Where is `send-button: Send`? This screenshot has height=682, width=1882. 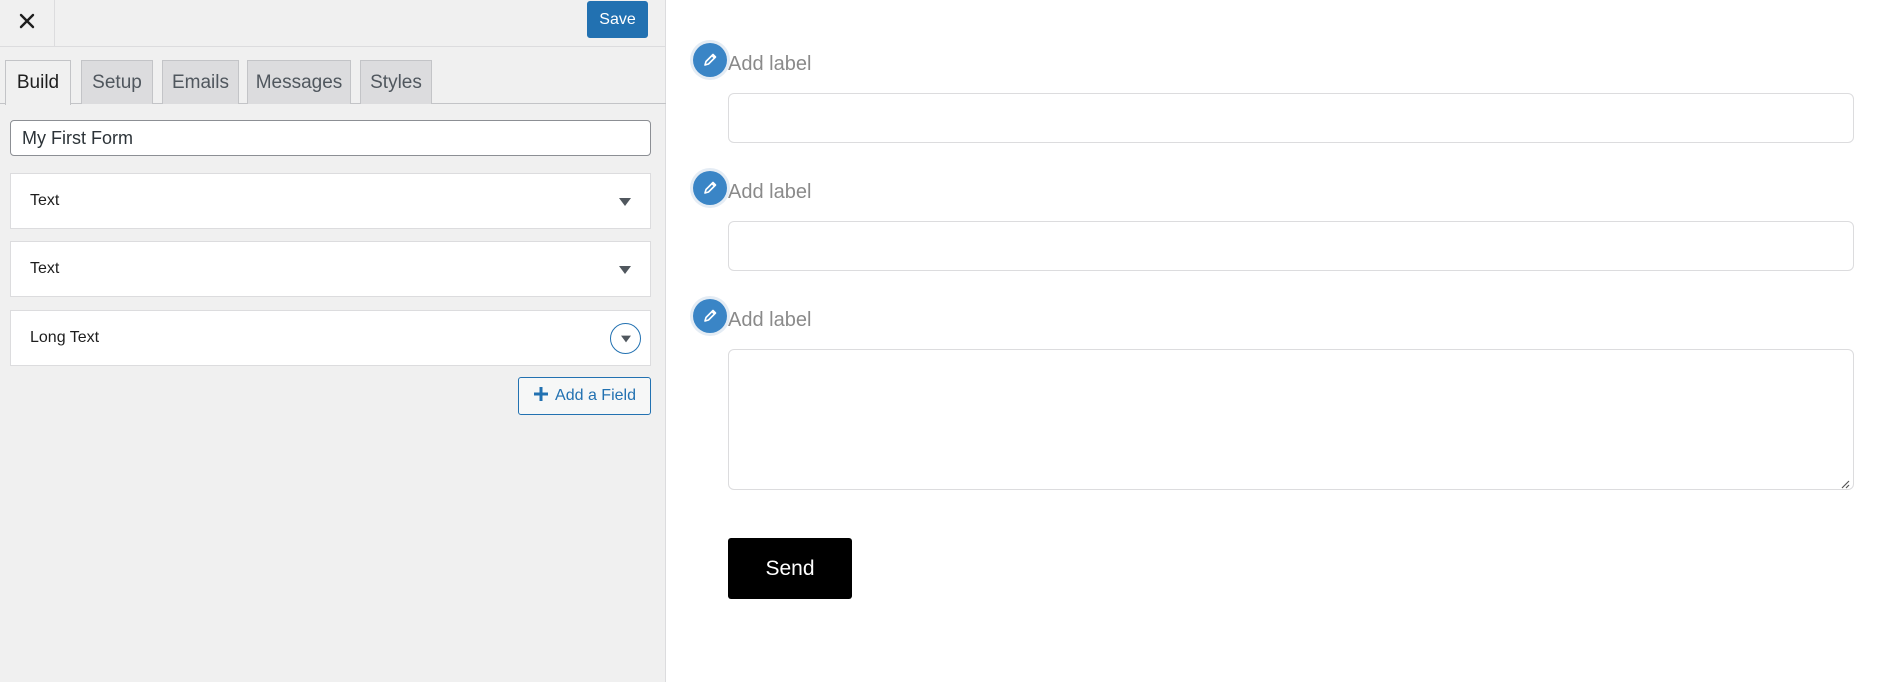 send-button: Send is located at coordinates (790, 568).